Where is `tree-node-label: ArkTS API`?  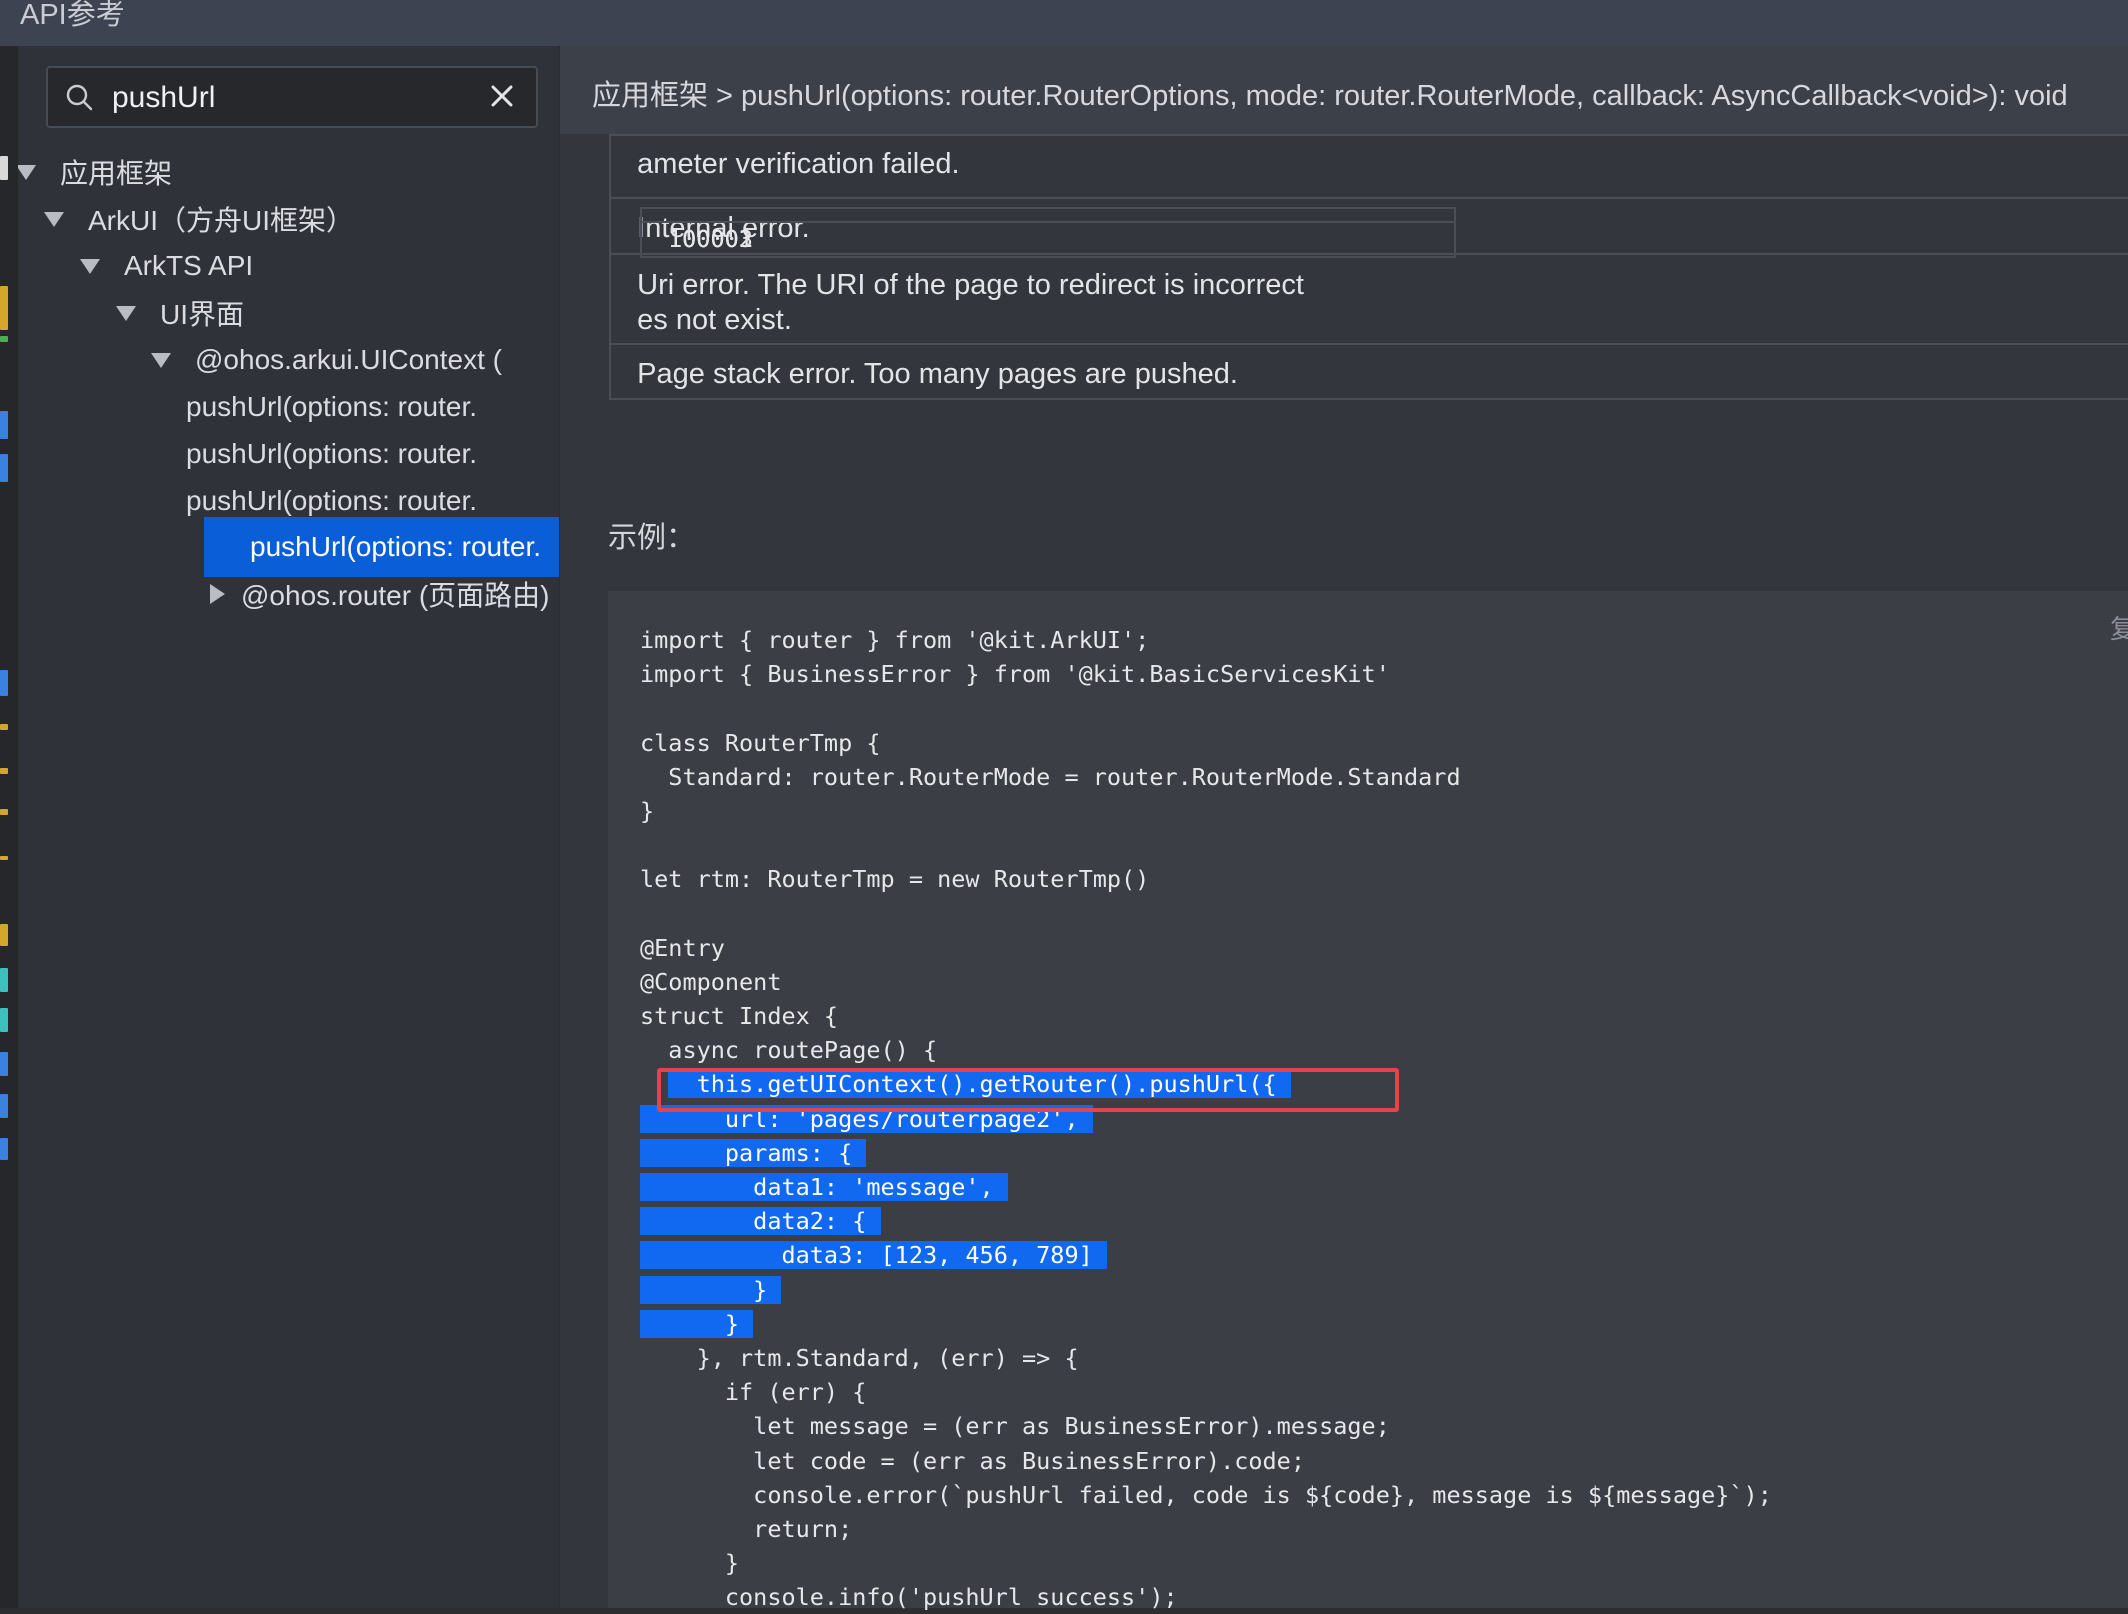 tree-node-label: ArkTS API is located at coordinates (189, 265).